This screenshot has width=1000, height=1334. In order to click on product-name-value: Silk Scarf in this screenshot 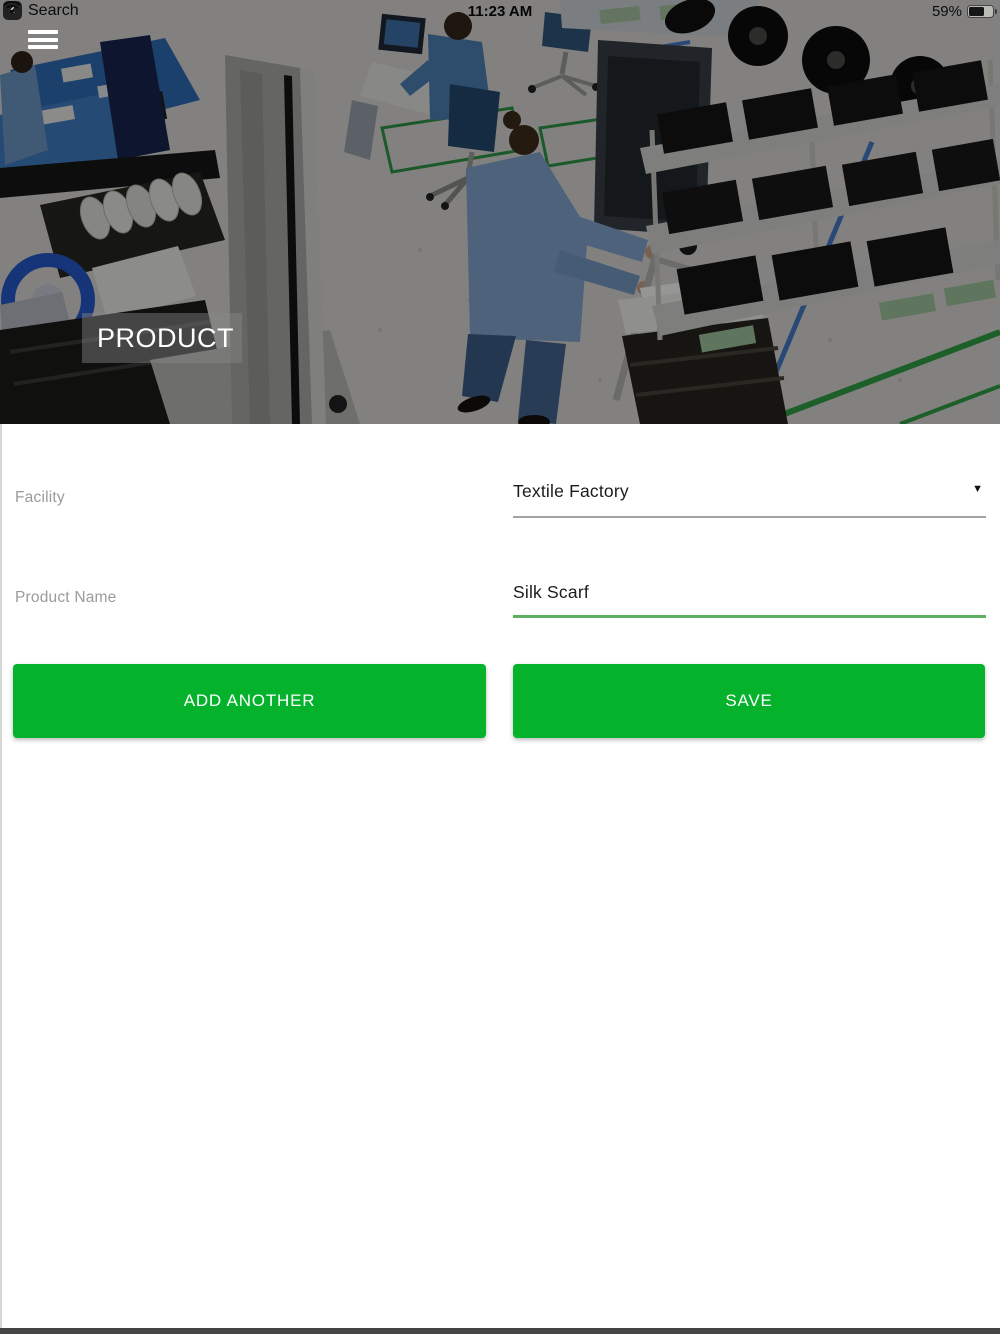, I will do `click(551, 592)`.